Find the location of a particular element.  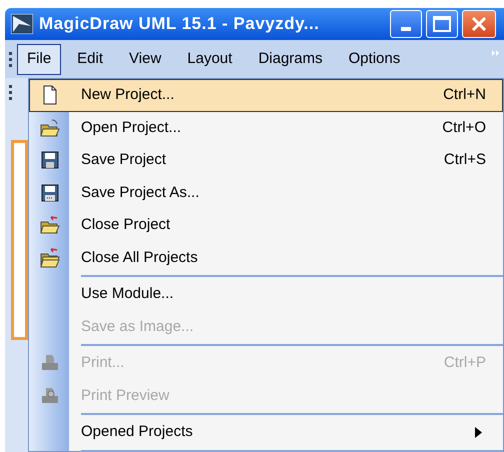

minimize-icon is located at coordinates (406, 29).